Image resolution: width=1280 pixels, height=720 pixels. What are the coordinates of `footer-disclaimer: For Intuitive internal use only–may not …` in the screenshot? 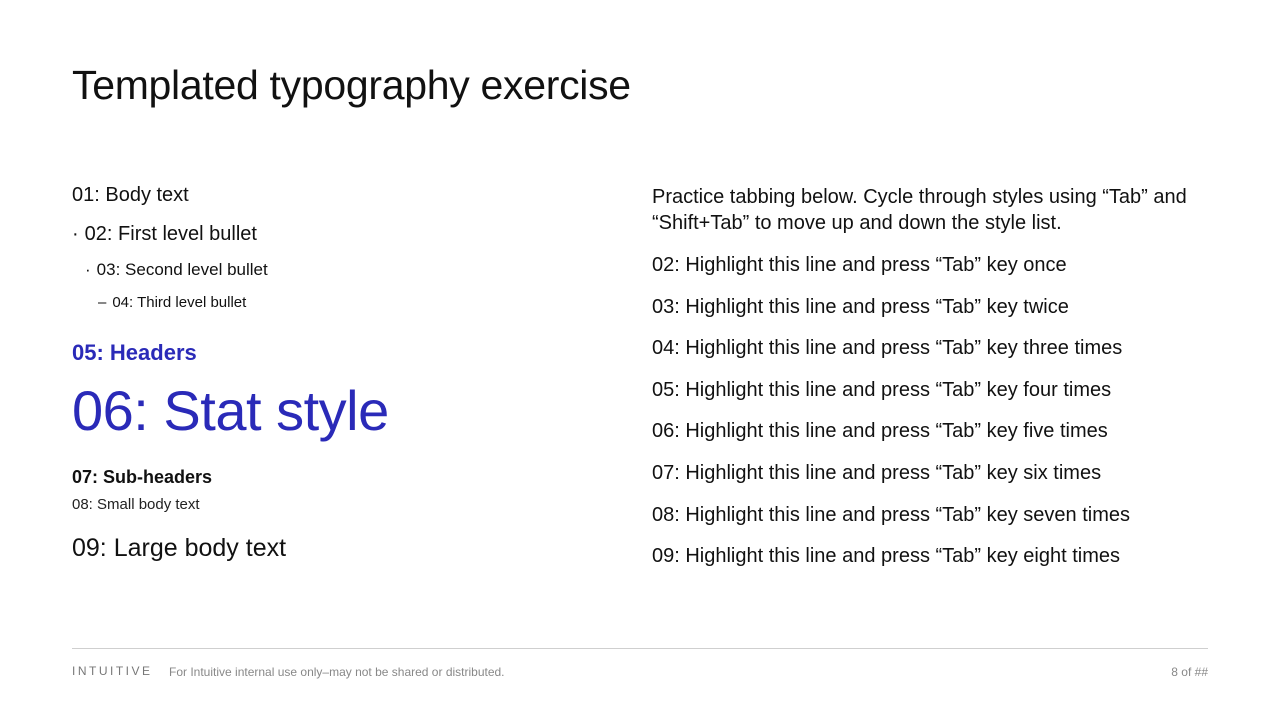 It's located at (337, 672).